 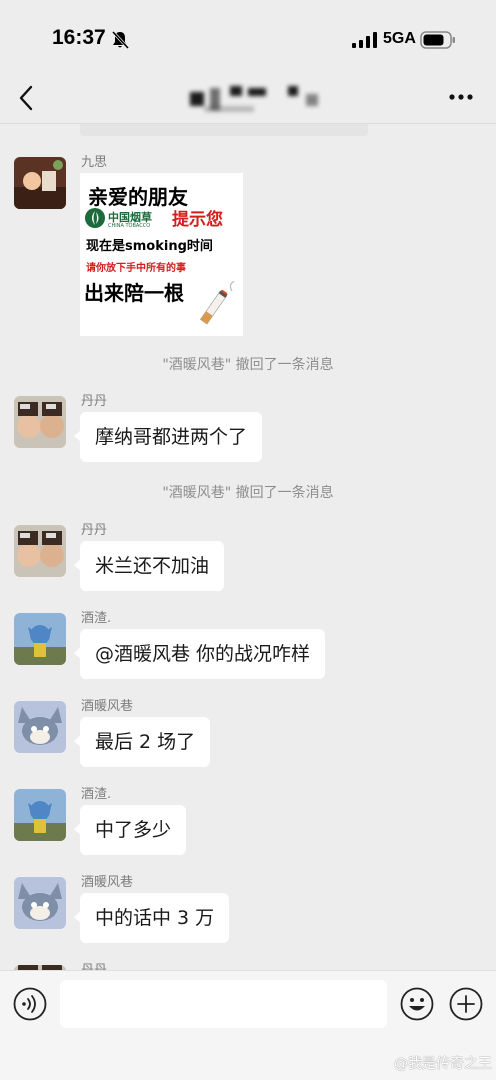 I want to click on message-bubble: @酒暖风巷 你的战况咋样, so click(x=199, y=654).